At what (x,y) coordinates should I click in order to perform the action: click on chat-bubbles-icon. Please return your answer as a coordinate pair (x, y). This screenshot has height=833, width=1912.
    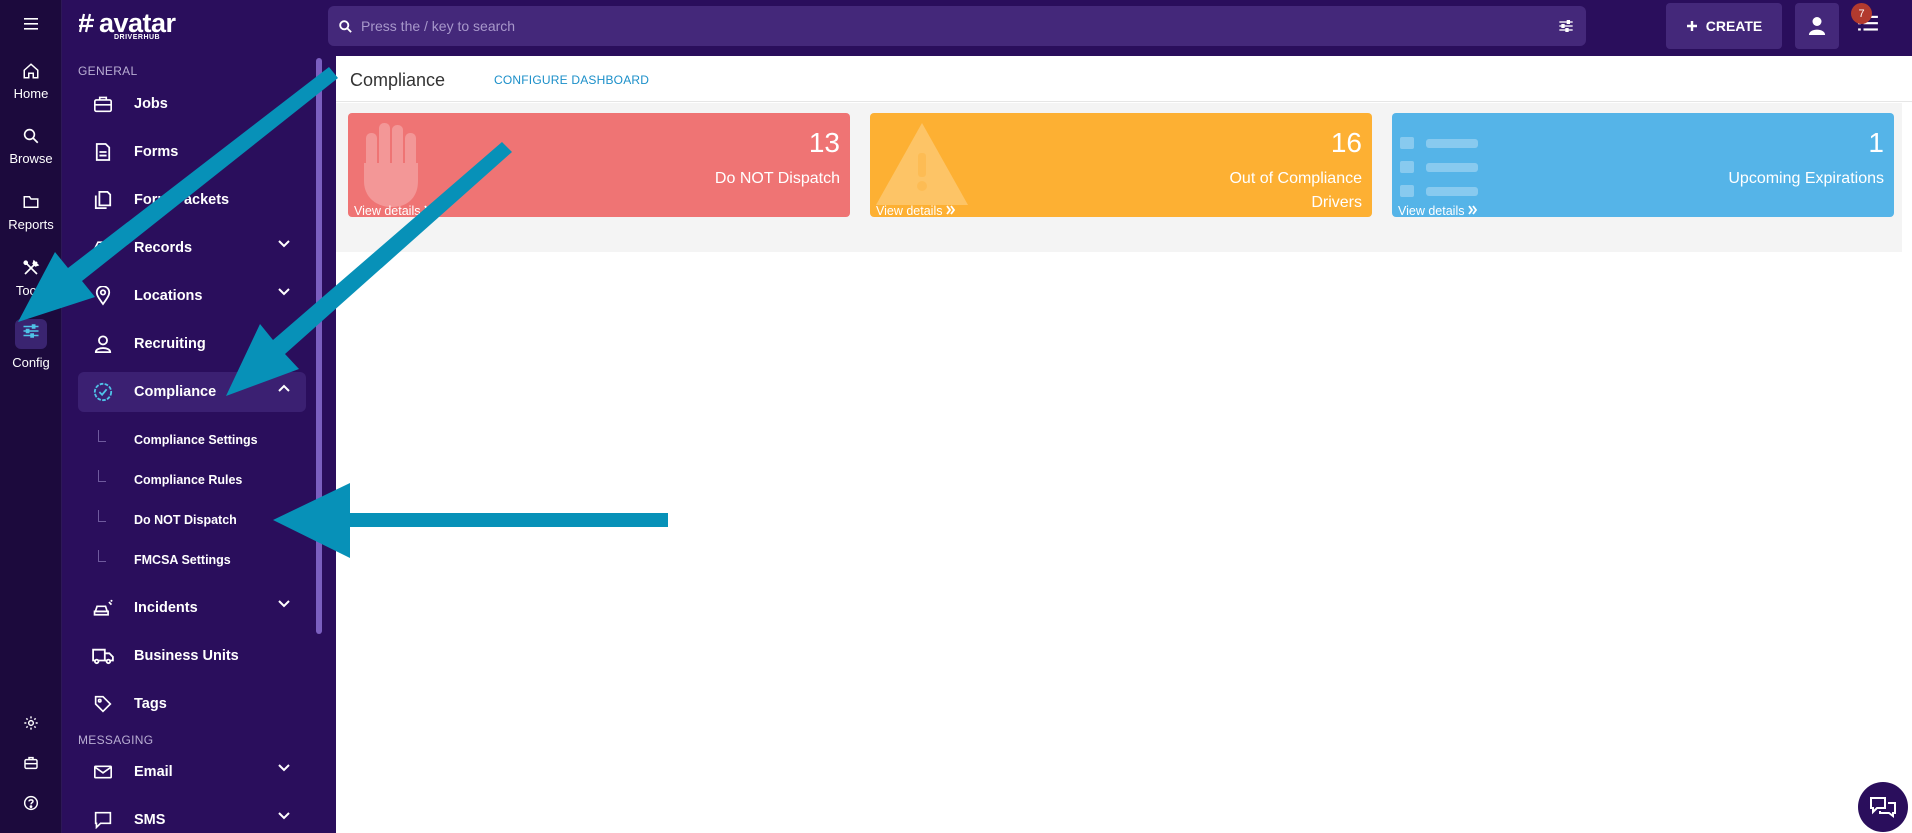
    Looking at the image, I should click on (1883, 807).